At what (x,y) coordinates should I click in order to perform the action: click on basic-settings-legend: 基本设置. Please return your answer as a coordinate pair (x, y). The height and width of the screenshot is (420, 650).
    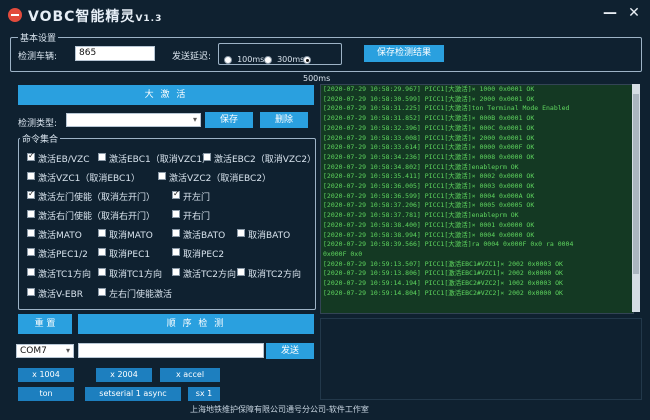
    Looking at the image, I should click on (38, 37).